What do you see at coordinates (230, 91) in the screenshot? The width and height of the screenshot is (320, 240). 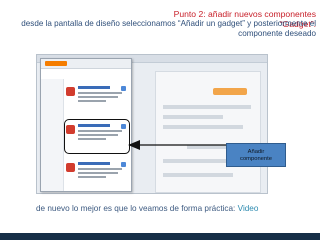 I see `save-button` at bounding box center [230, 91].